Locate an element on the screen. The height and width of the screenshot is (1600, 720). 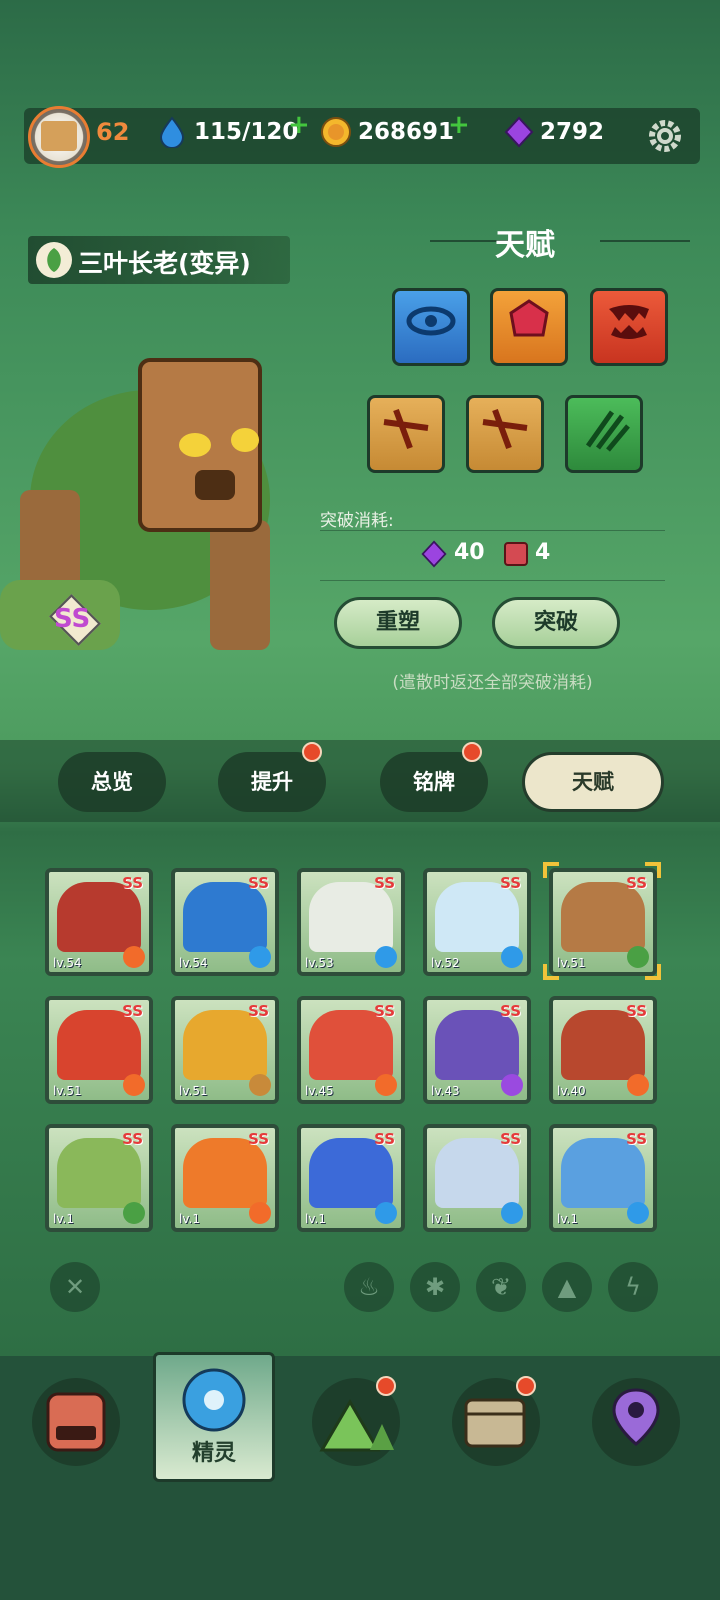
electric-filter-icon: ϟ is located at coordinates (633, 1287).